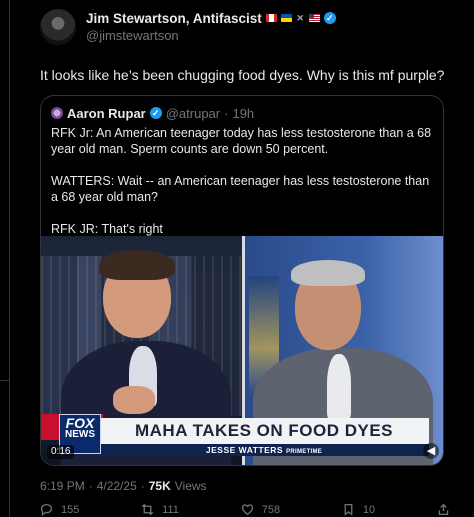  What do you see at coordinates (106, 113) in the screenshot?
I see `quoted-author-name: Aaron Rupar` at bounding box center [106, 113].